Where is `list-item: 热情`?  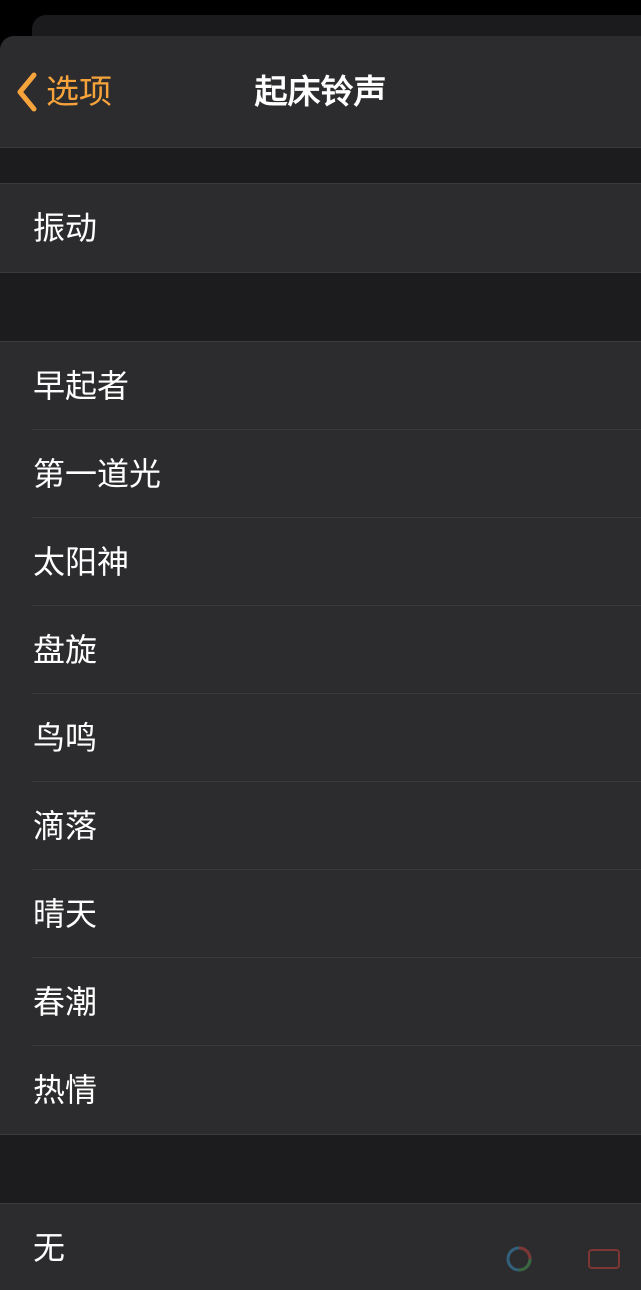 list-item: 热情 is located at coordinates (320, 1090).